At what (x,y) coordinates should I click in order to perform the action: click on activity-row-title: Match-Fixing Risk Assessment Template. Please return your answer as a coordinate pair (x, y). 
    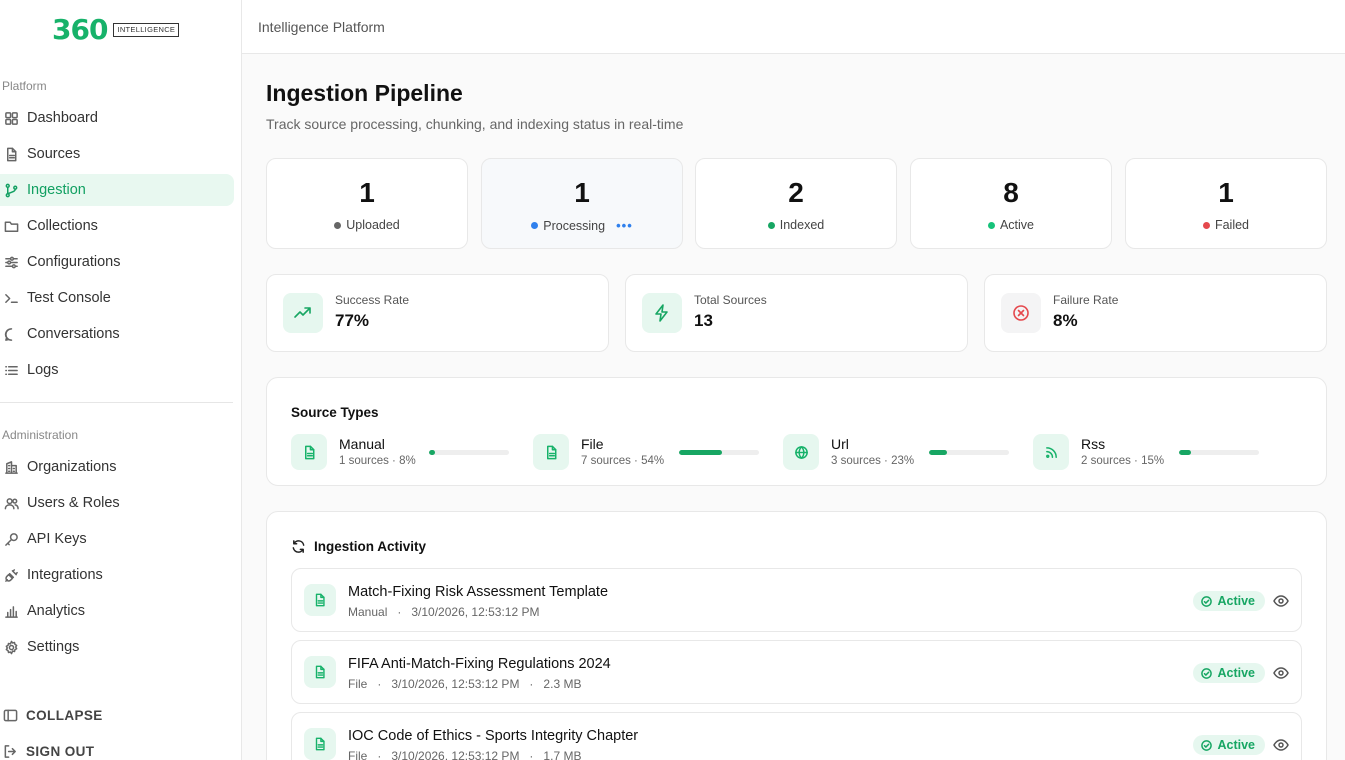
    Looking at the image, I should click on (478, 592).